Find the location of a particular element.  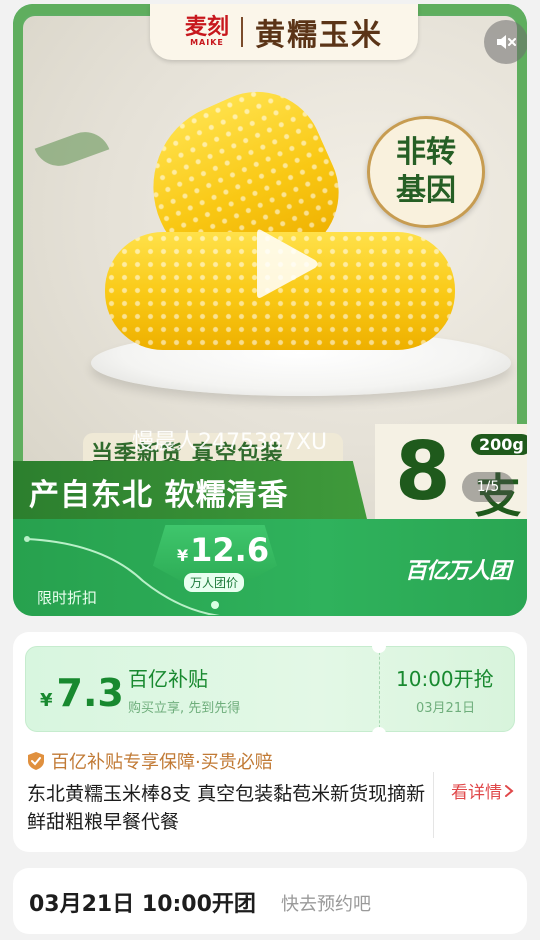

view-details-link: 看详情 is located at coordinates (482, 790).